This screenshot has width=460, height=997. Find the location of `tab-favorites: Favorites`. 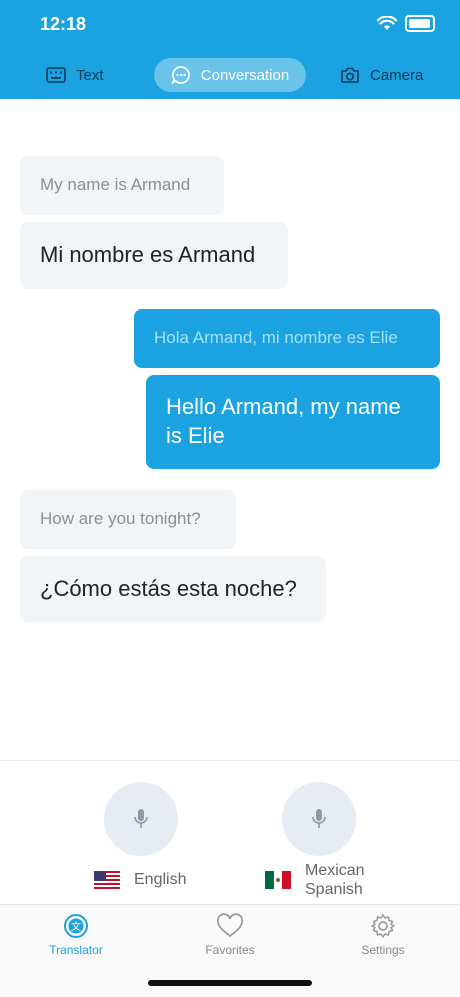

tab-favorites: Favorites is located at coordinates (230, 935).